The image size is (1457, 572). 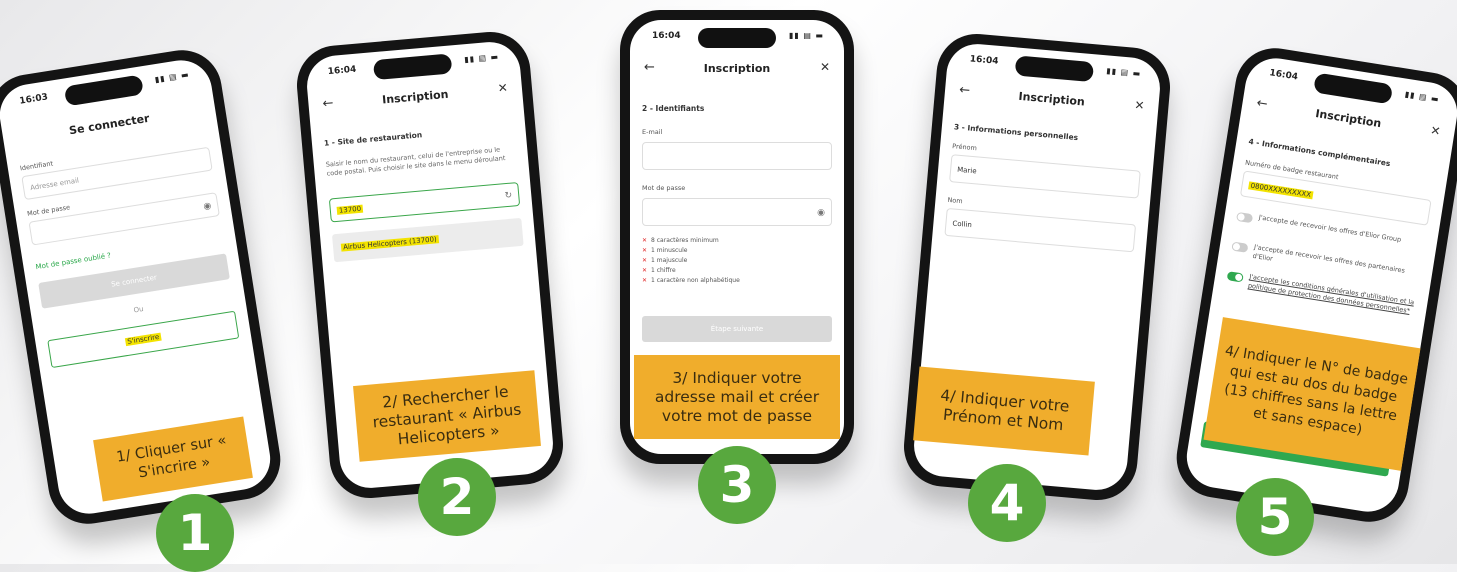 I want to click on rule-item: ✕ 1 minuscule, so click(x=665, y=250).